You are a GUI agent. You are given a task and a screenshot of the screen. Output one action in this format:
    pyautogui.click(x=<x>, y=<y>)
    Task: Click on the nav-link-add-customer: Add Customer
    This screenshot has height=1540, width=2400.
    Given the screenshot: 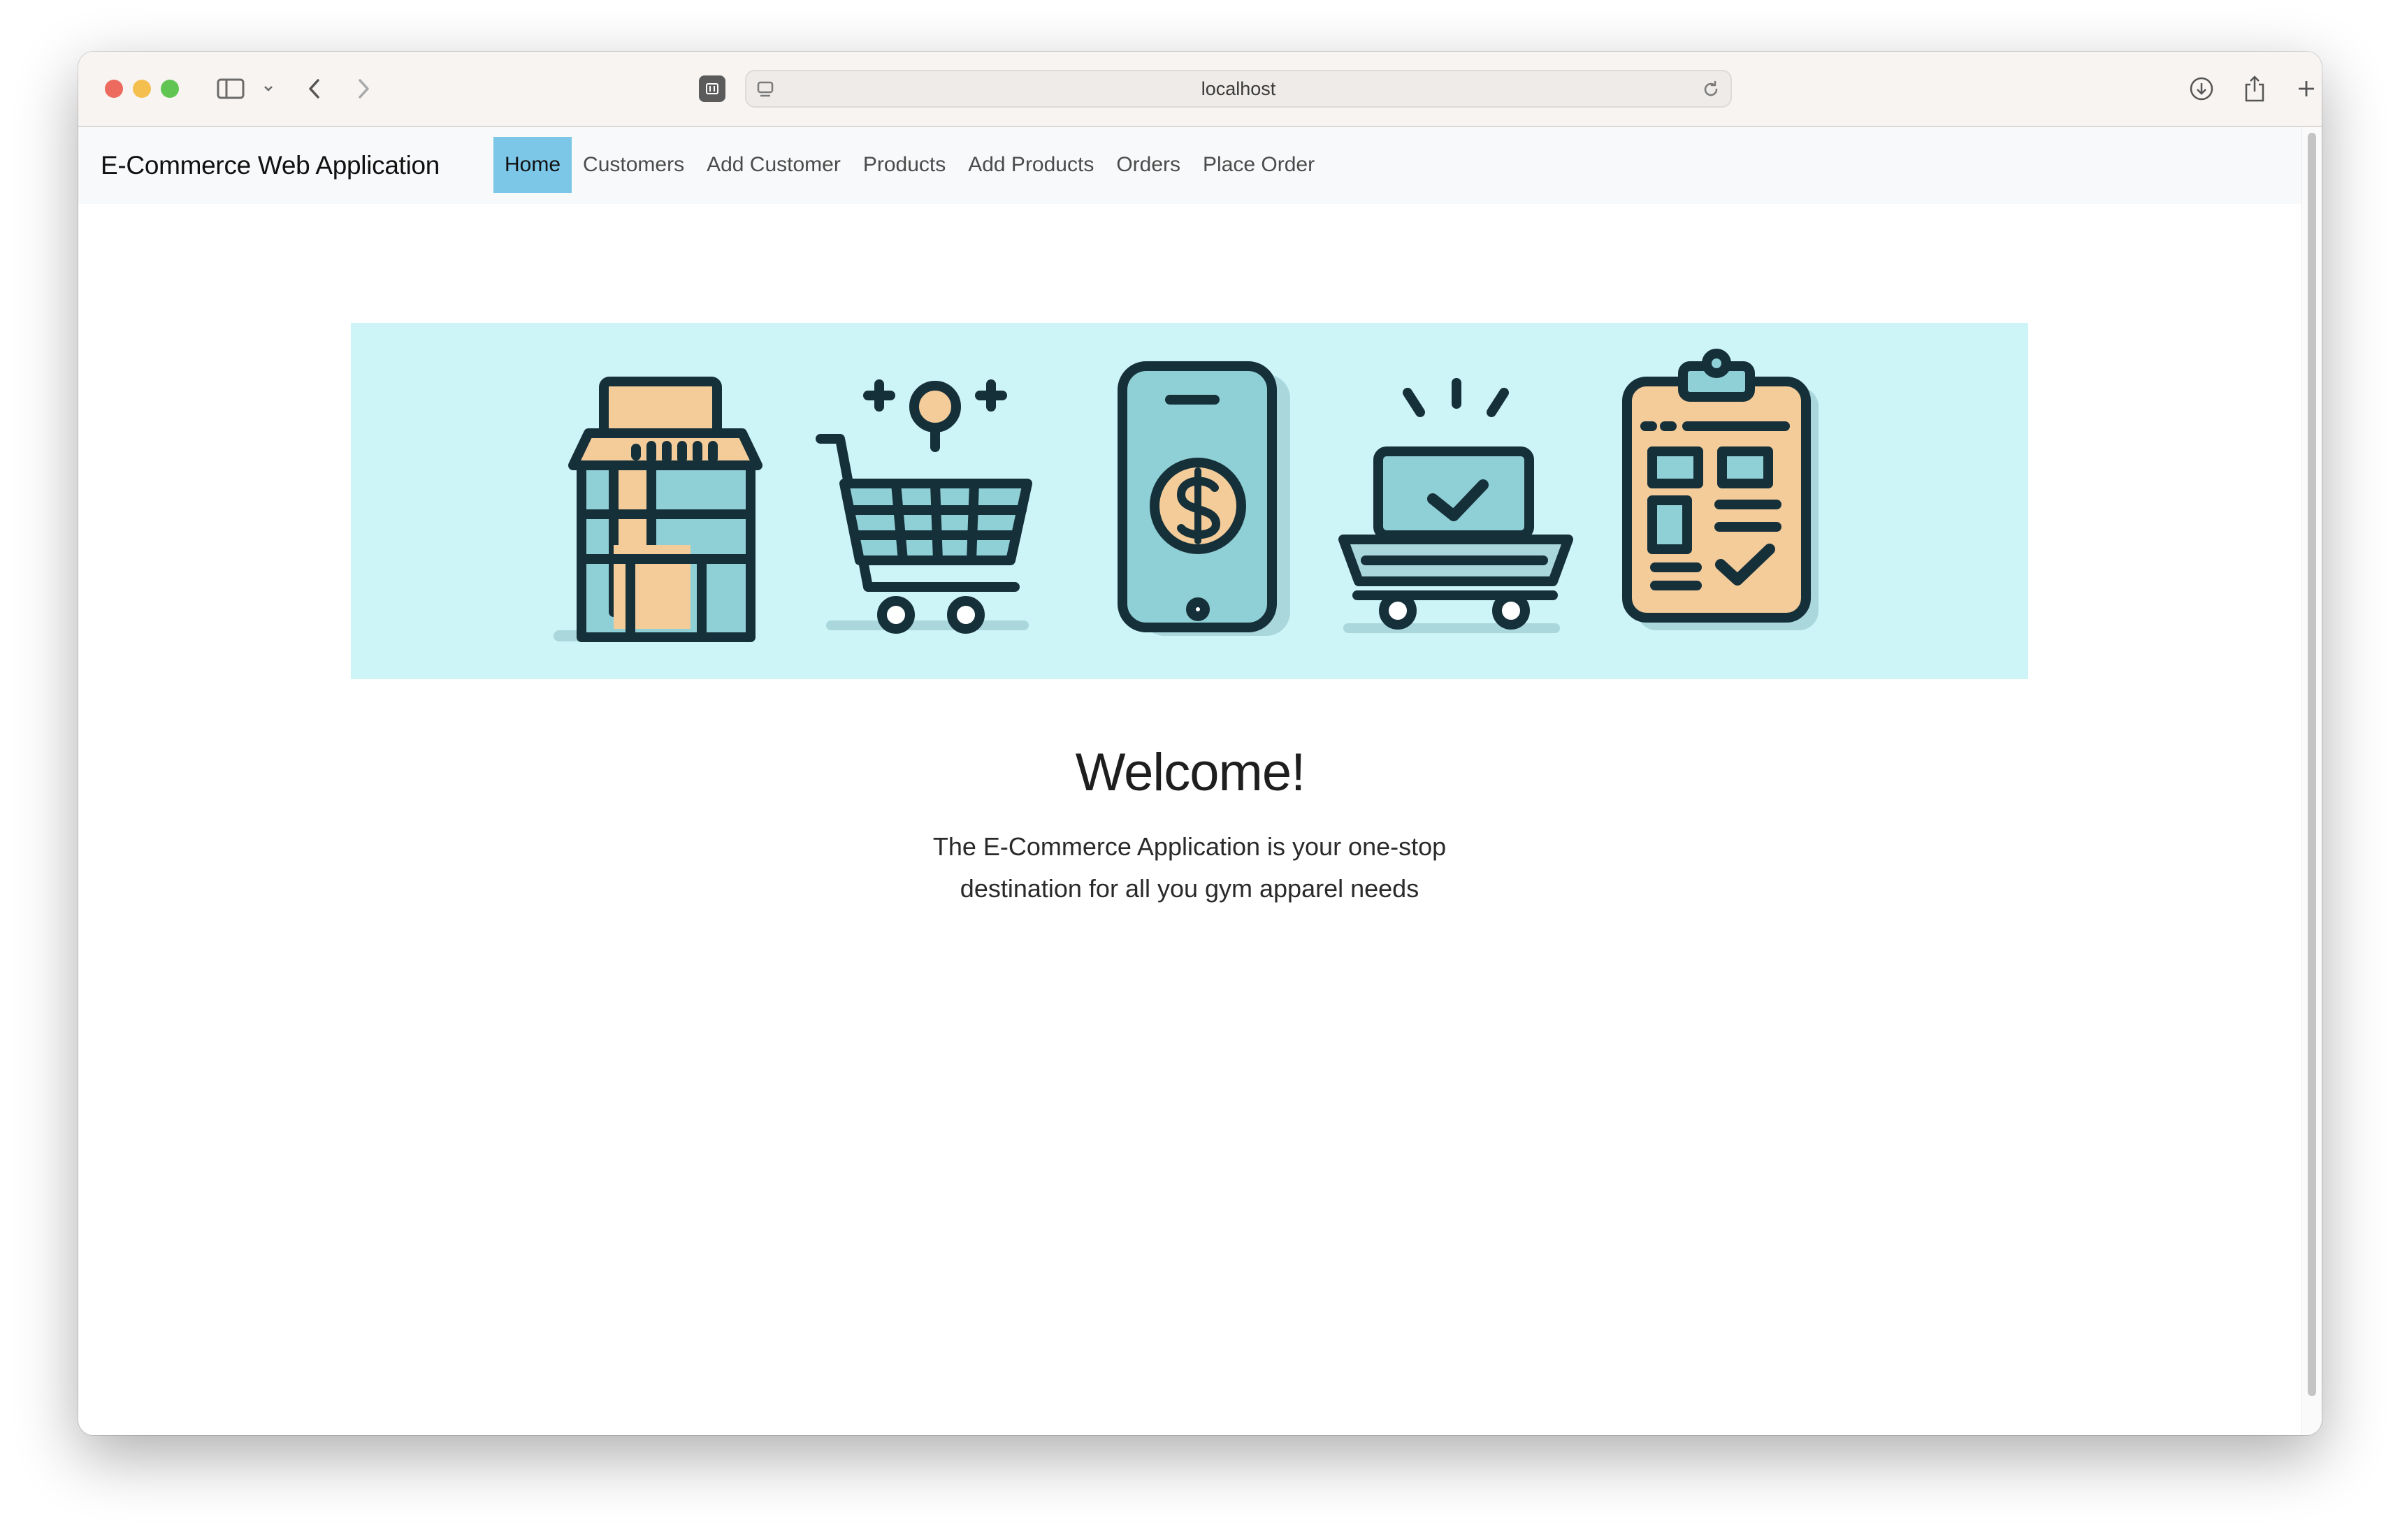 What is the action you would take?
    pyautogui.click(x=774, y=165)
    